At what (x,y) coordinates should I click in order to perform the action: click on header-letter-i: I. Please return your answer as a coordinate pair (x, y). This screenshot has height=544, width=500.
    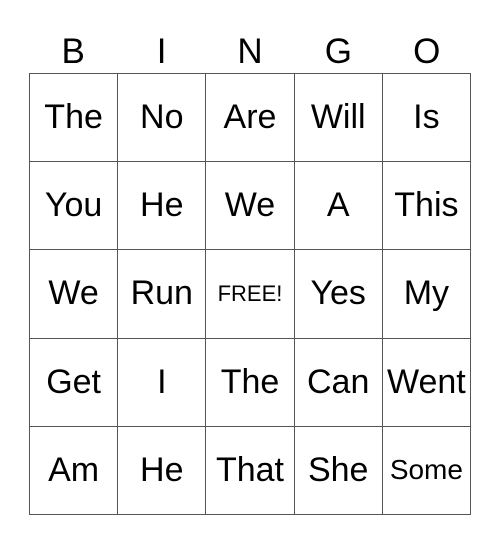
    Looking at the image, I should click on (161, 51).